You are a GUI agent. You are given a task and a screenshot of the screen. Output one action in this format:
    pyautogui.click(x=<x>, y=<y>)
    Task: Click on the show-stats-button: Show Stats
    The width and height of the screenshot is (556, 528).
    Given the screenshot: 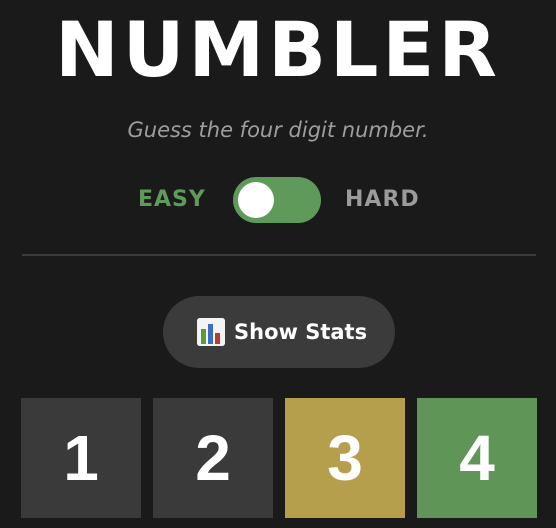 What is the action you would take?
    pyautogui.click(x=279, y=332)
    